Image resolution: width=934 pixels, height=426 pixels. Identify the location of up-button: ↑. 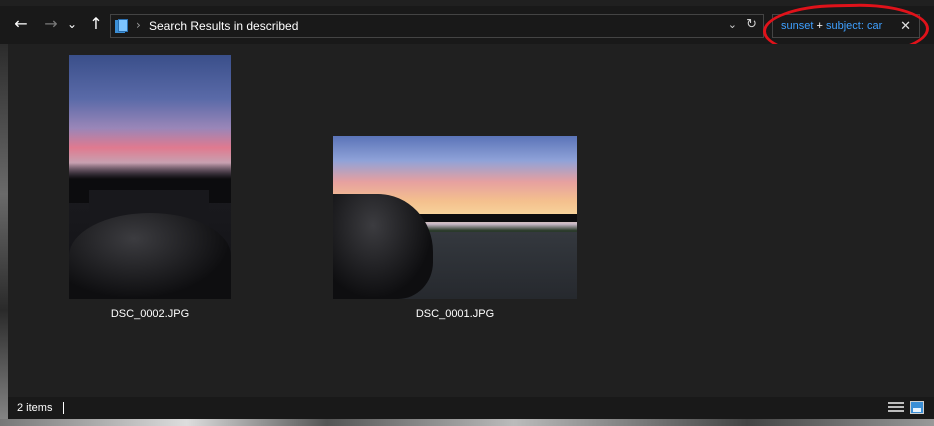
(96, 24).